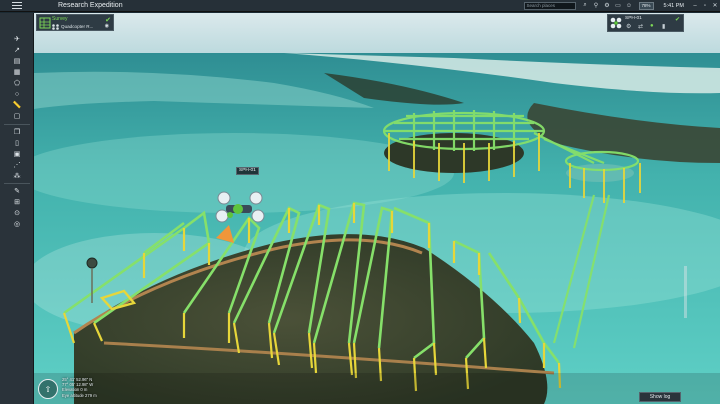 This screenshot has width=720, height=404. I want to click on compass-icon: ⇧, so click(48, 389).